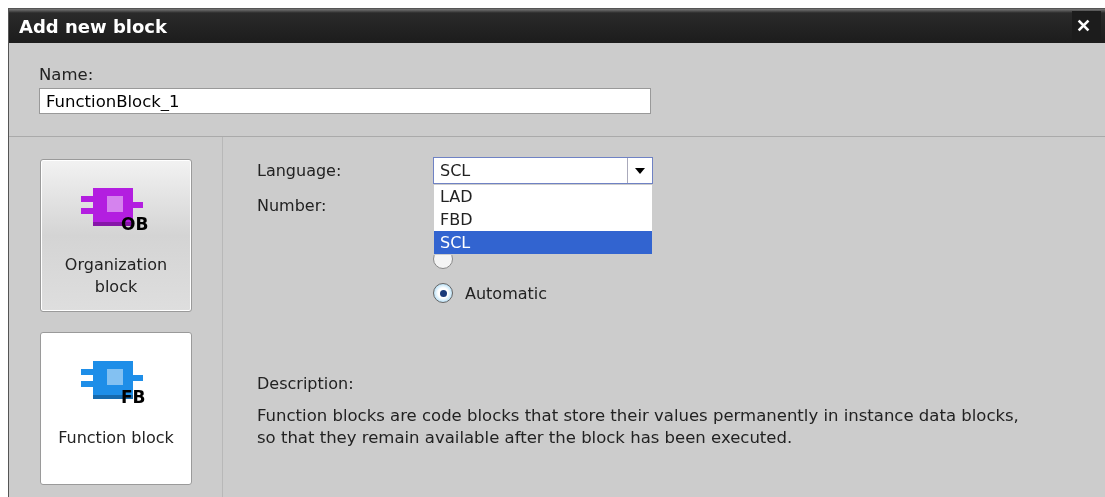  I want to click on radio-label: Automatic, so click(506, 293).